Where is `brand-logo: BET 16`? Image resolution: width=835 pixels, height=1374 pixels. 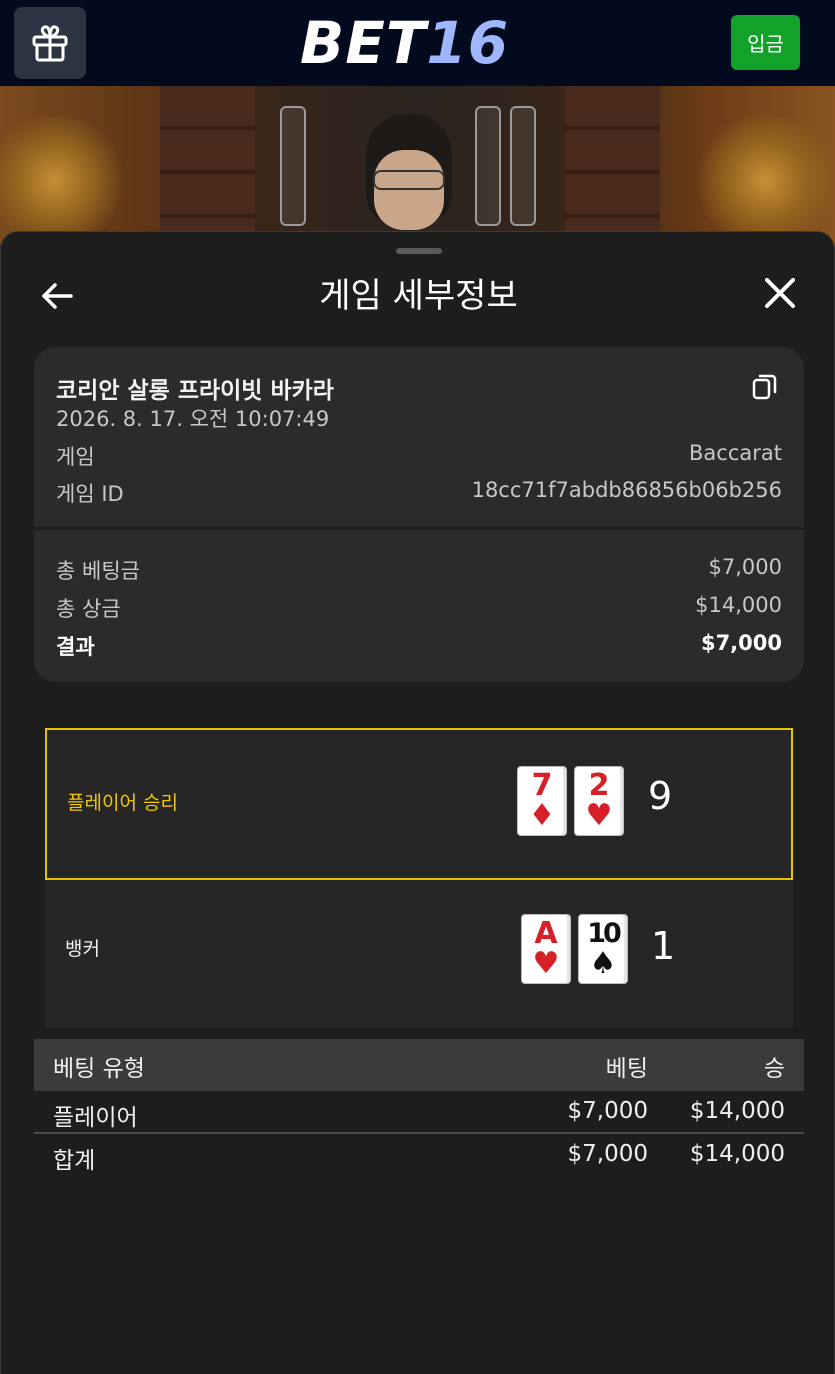
brand-logo: BET 16 is located at coordinates (405, 43).